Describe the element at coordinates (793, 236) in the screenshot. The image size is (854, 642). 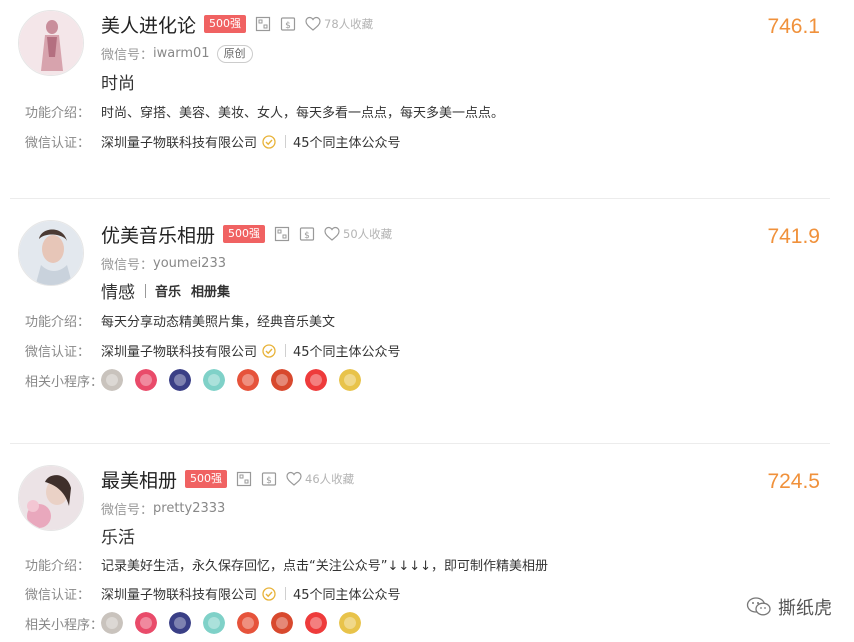
I see `account-score: 741.9` at that location.